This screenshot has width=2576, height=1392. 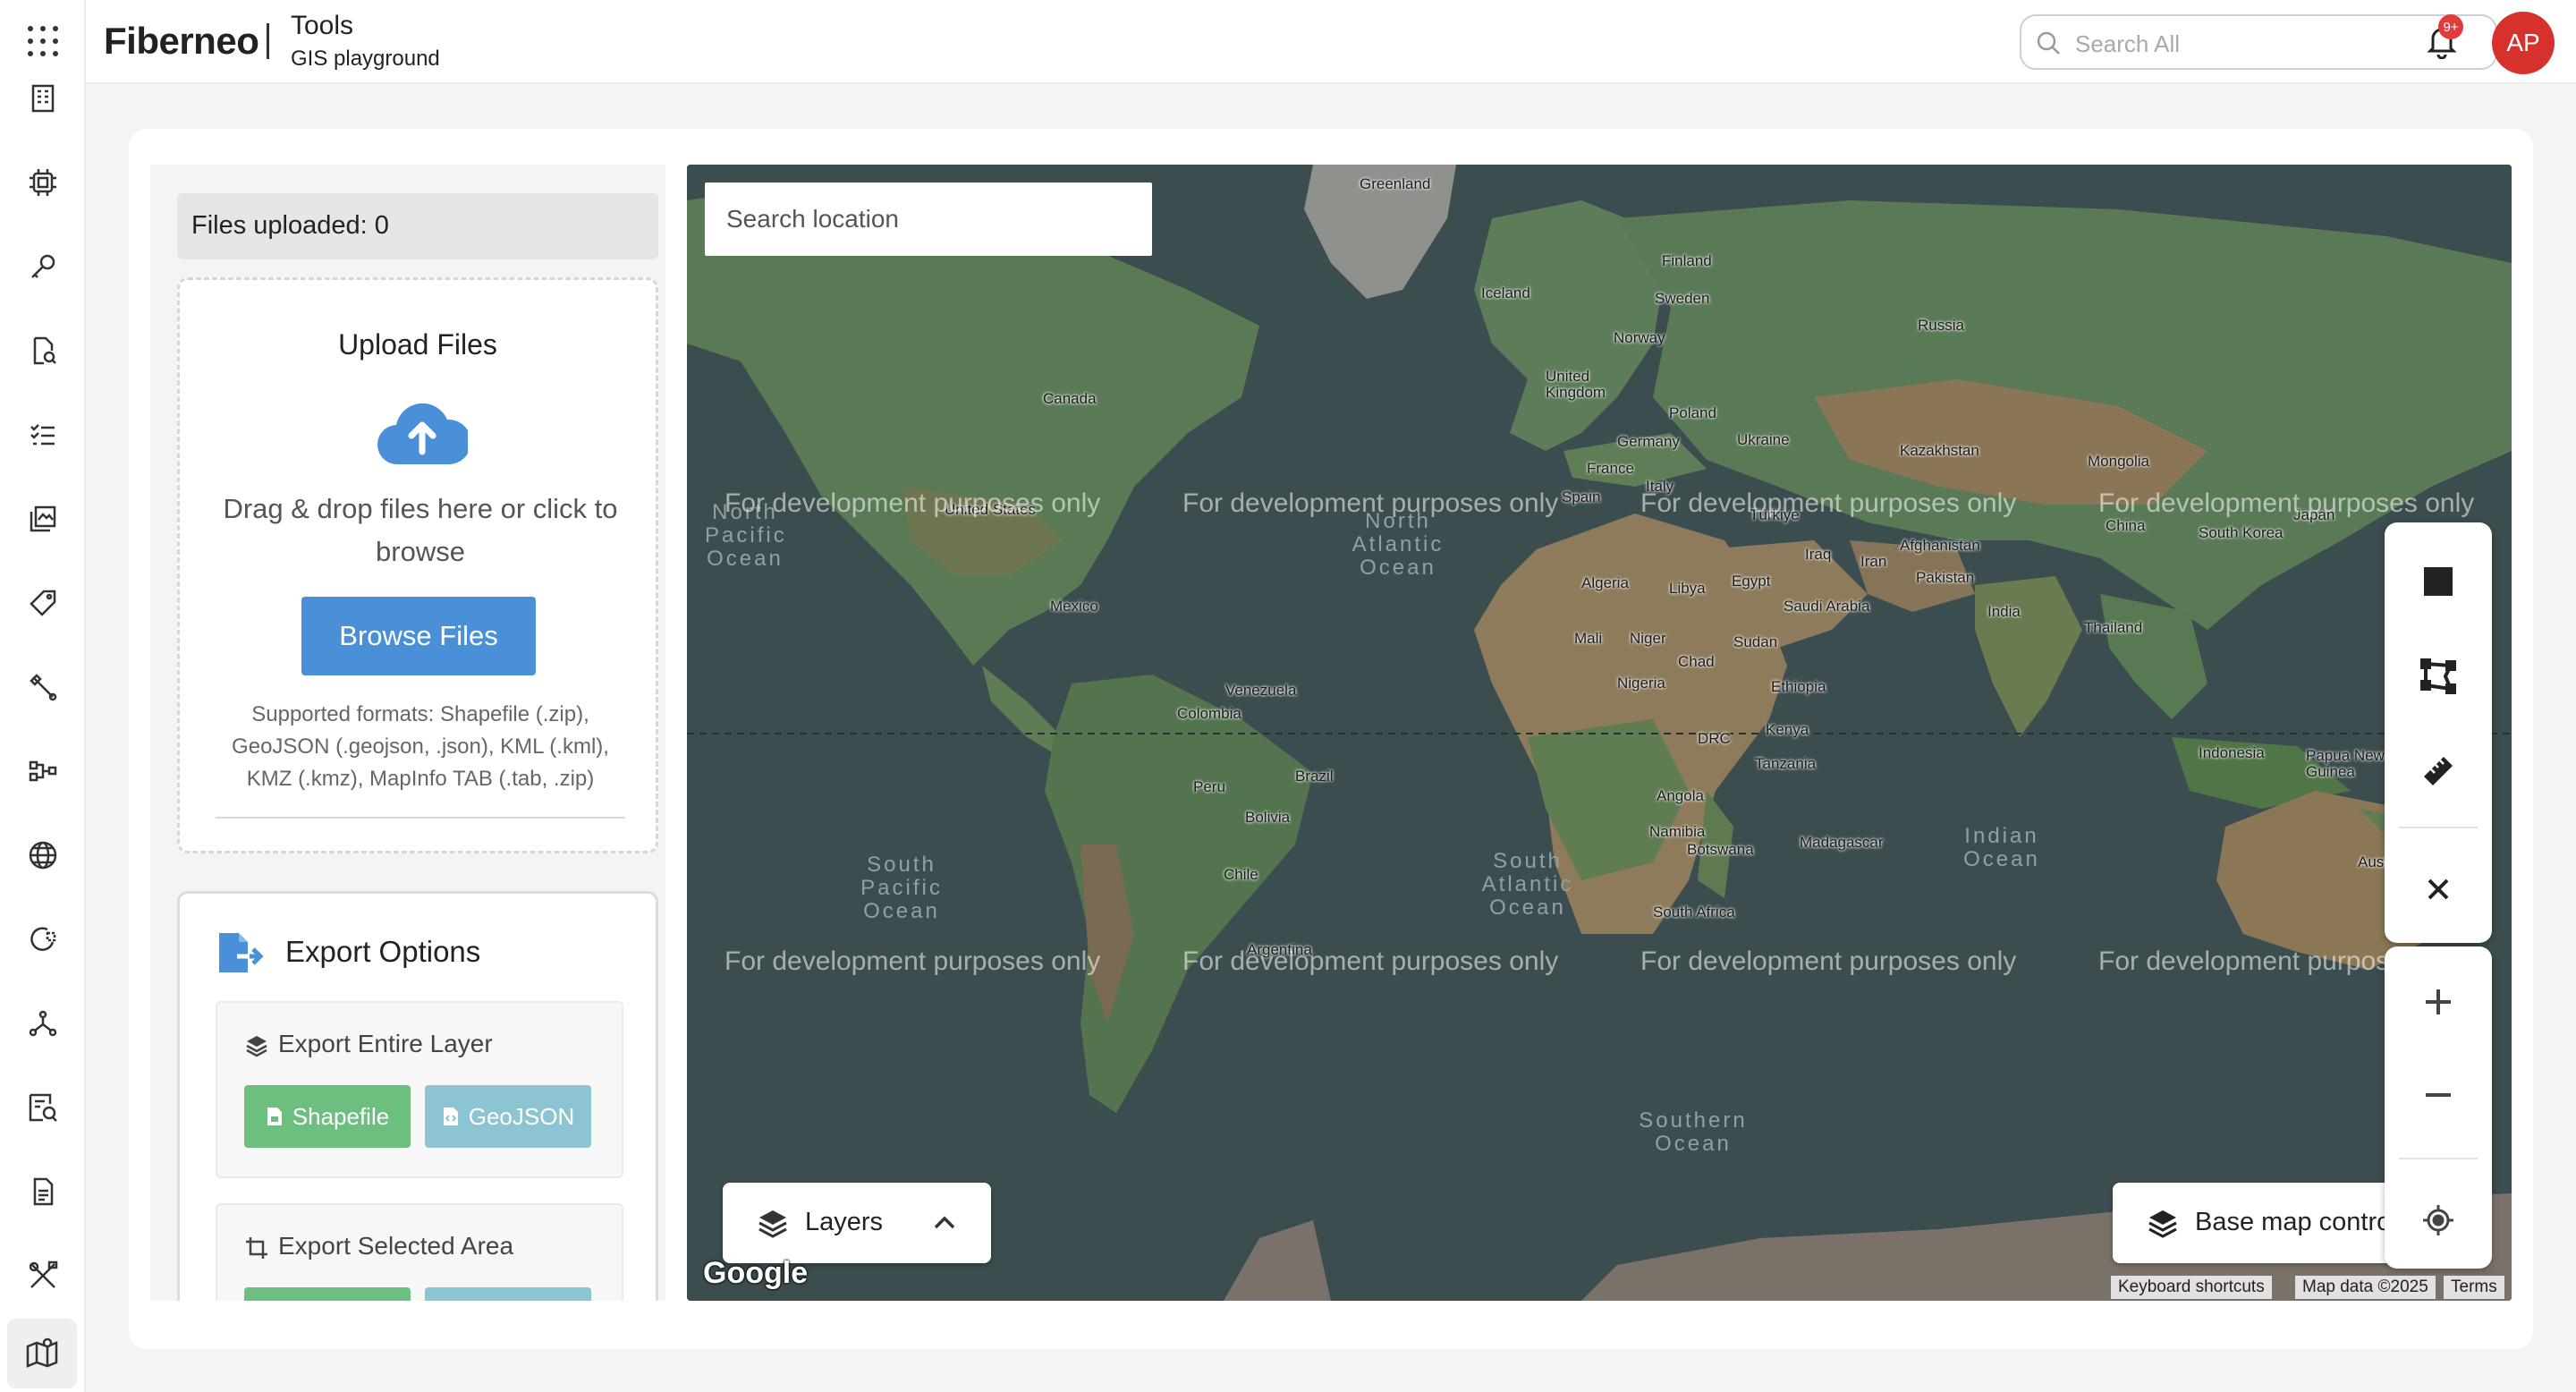 I want to click on keyboard-shortcuts-link: Keyboard shortcuts, so click(x=2191, y=1287).